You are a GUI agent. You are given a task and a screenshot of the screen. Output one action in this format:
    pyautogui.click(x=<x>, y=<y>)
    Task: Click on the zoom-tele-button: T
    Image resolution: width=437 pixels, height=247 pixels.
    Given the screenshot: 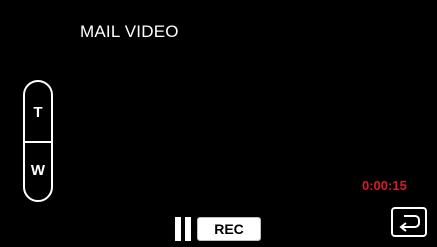 What is the action you would take?
    pyautogui.click(x=38, y=112)
    